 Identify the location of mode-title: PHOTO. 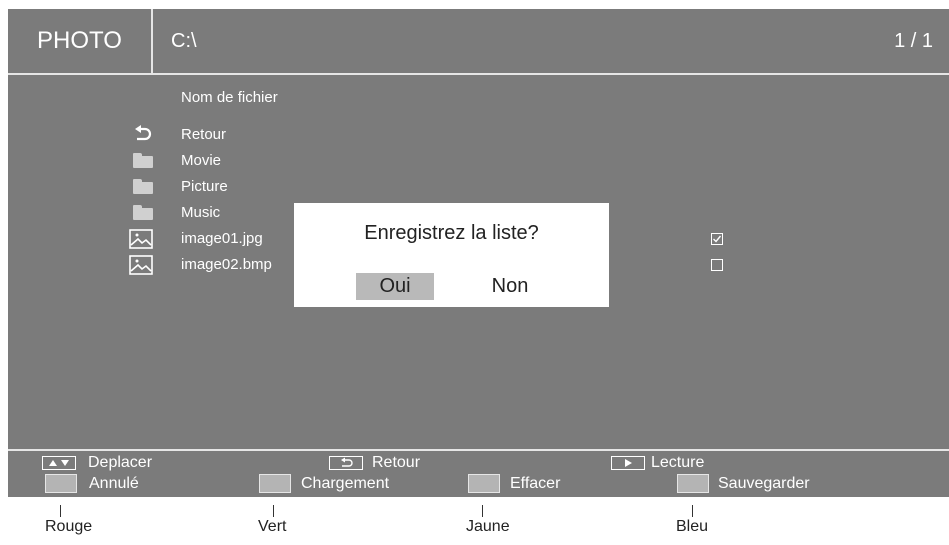
(80, 41).